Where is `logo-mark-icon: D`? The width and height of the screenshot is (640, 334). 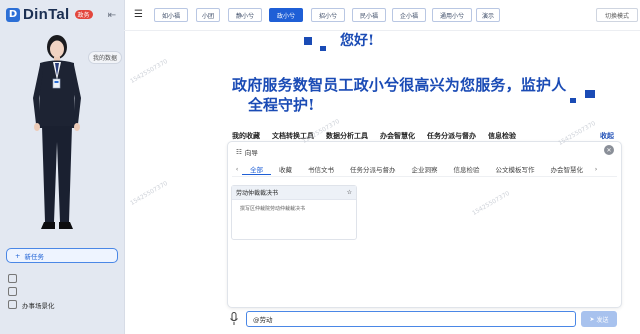
logo-mark-icon: D is located at coordinates (13, 14).